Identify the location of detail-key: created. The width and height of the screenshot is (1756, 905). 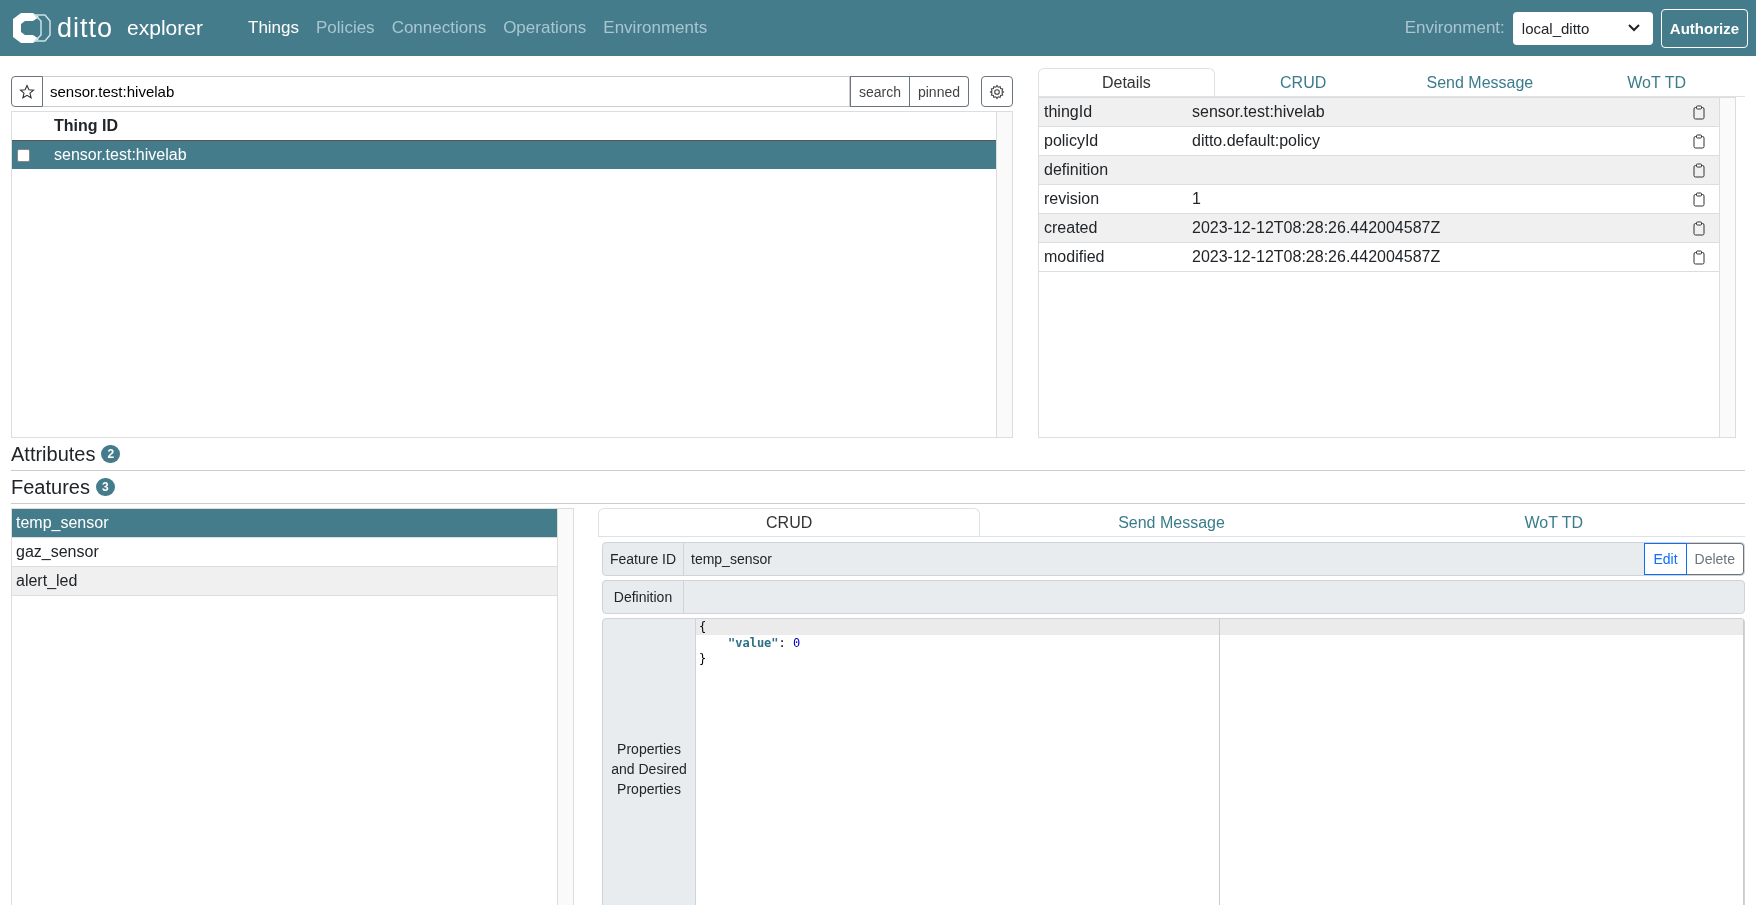
(1118, 228).